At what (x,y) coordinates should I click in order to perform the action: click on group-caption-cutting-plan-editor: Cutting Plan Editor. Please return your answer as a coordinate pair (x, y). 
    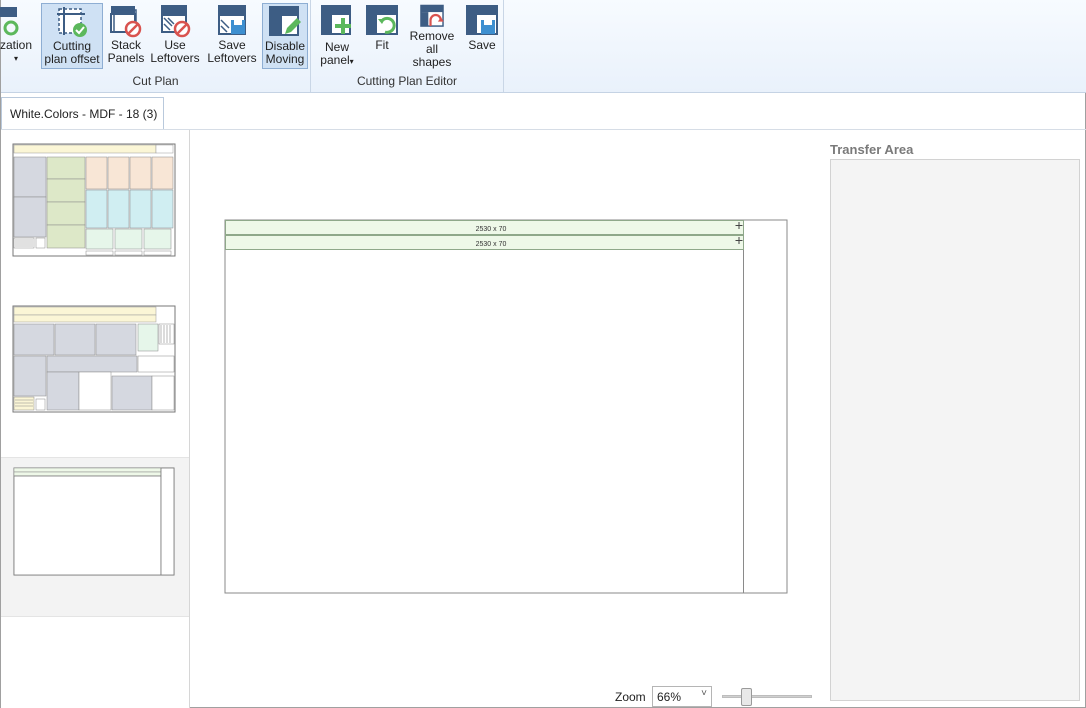
    Looking at the image, I should click on (407, 81).